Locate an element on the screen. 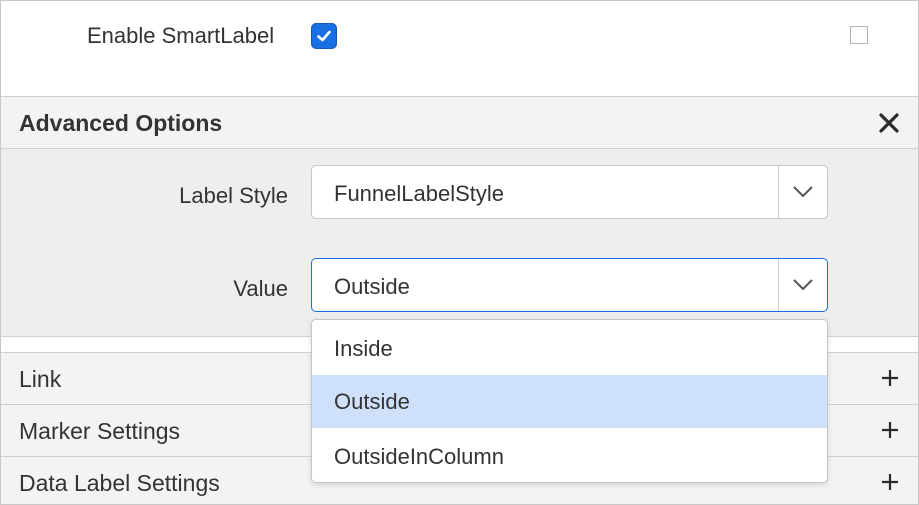 This screenshot has width=919, height=505. section-data-label-settings-title: Data Label Settings is located at coordinates (119, 483).